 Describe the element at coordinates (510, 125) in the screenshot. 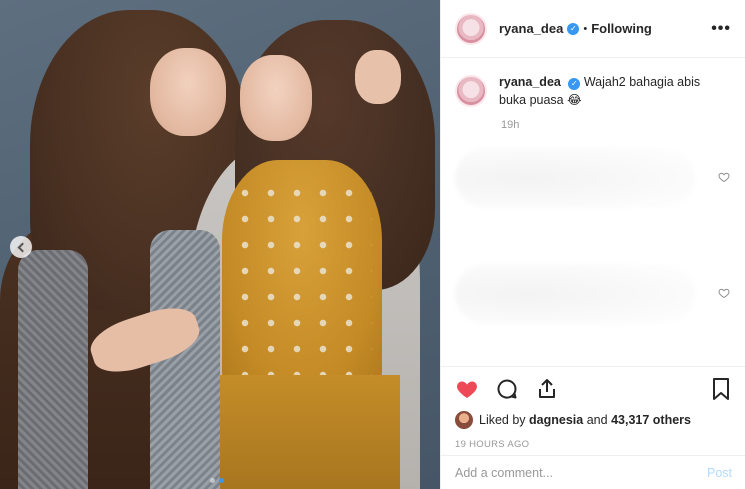

I see `caption-time: 19h` at that location.